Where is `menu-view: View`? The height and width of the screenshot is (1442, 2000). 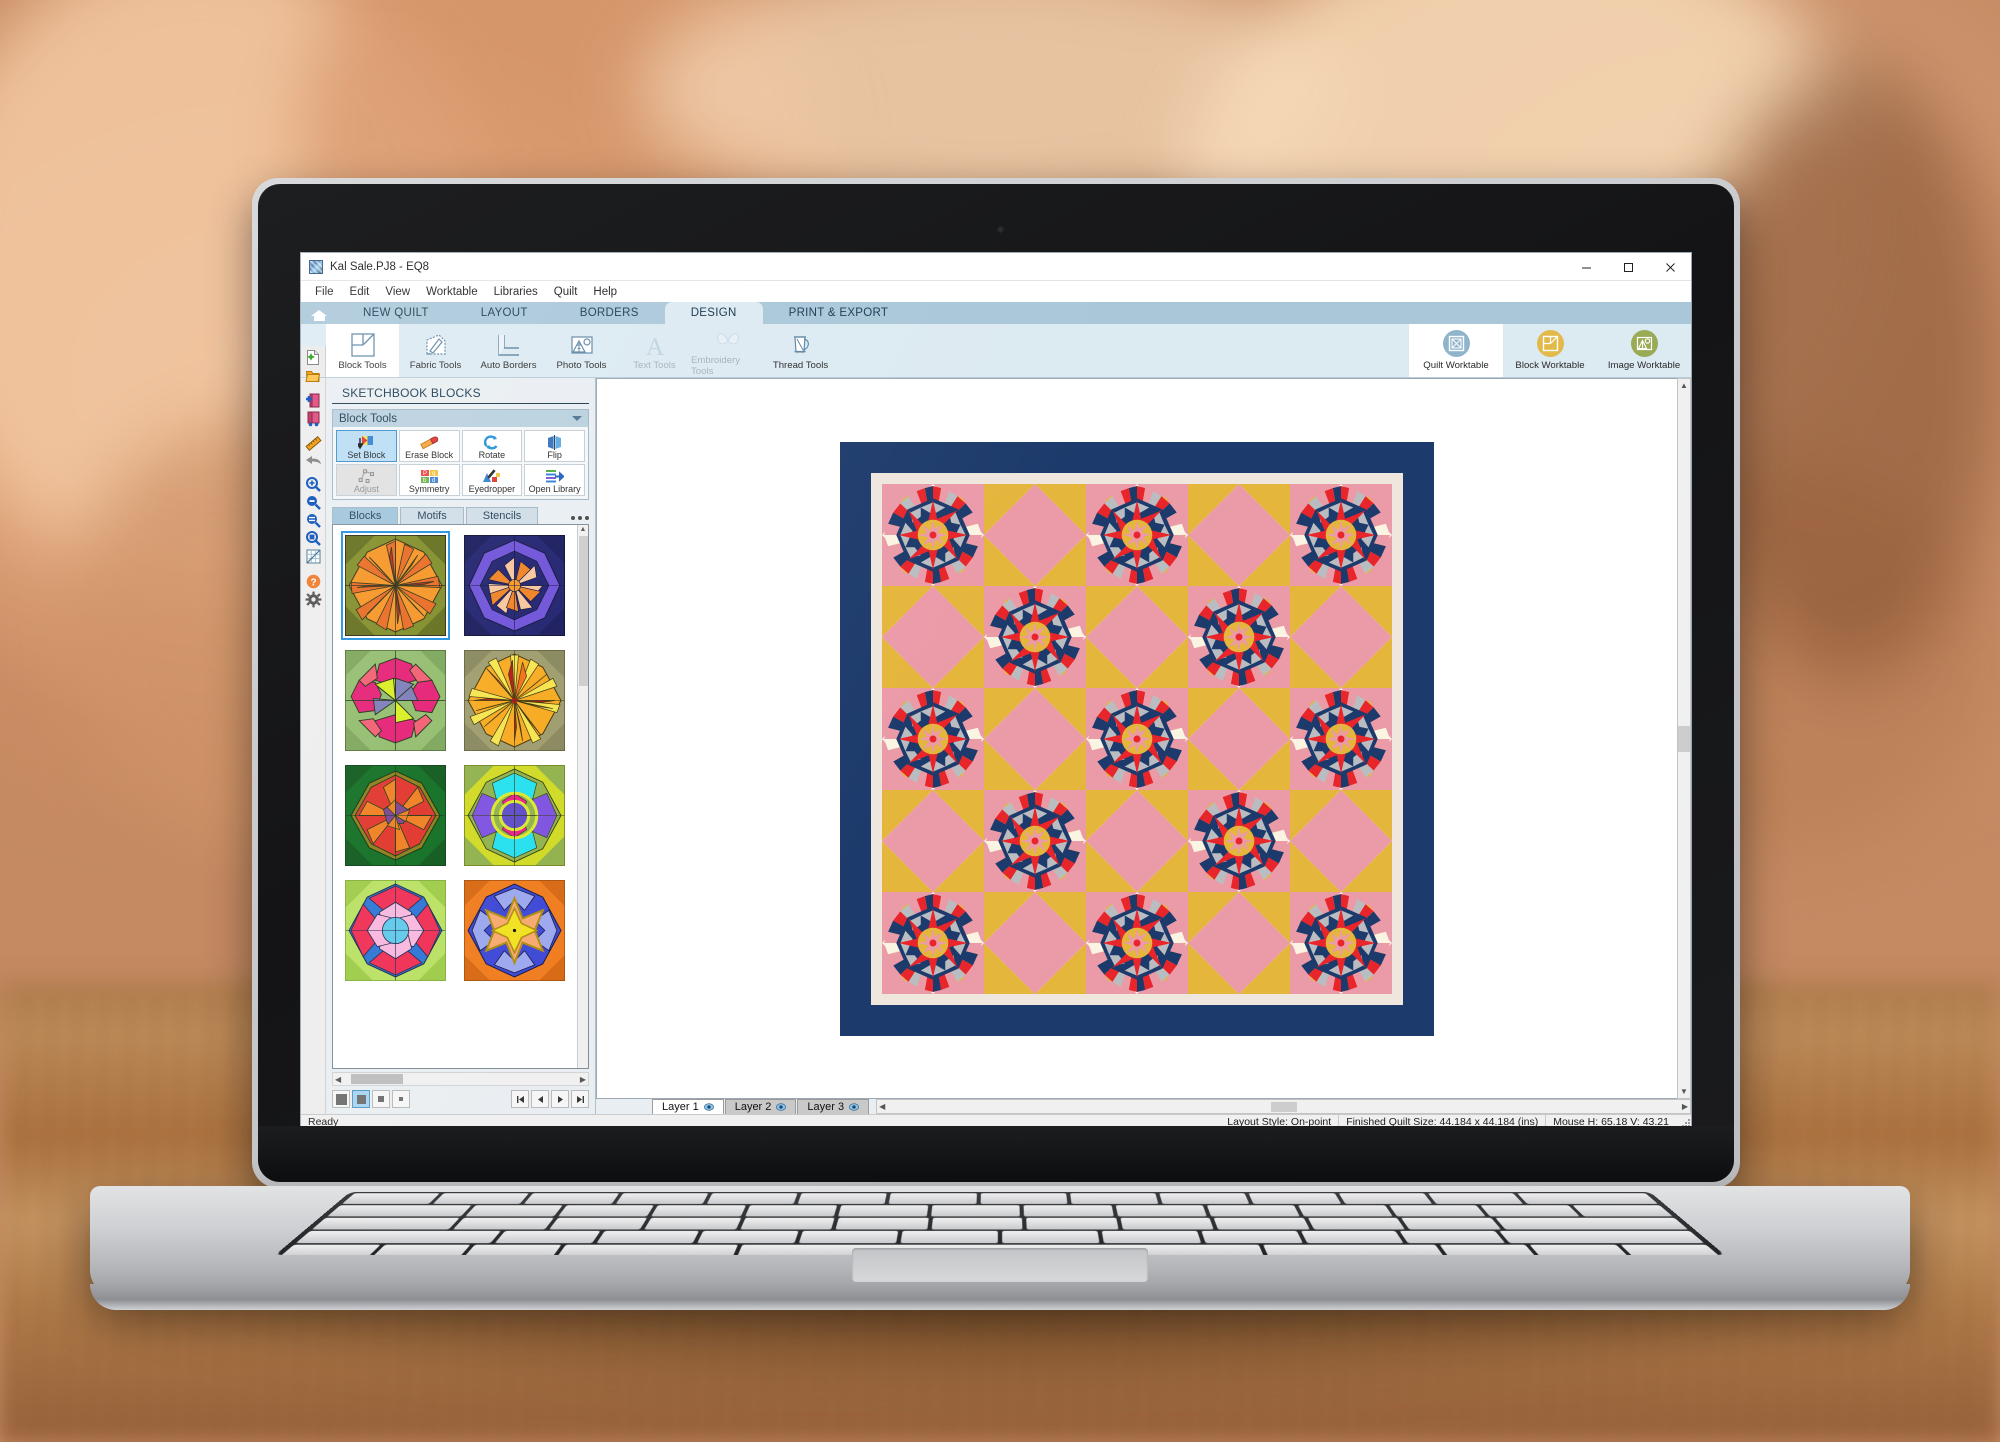
menu-view: View is located at coordinates (397, 292).